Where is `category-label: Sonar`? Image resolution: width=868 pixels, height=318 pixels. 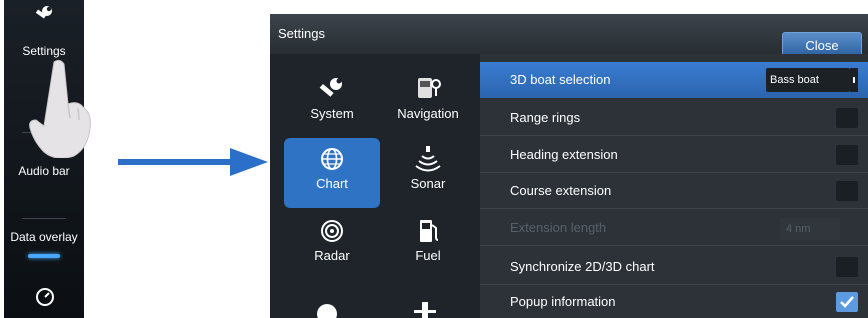
category-label: Sonar is located at coordinates (428, 183).